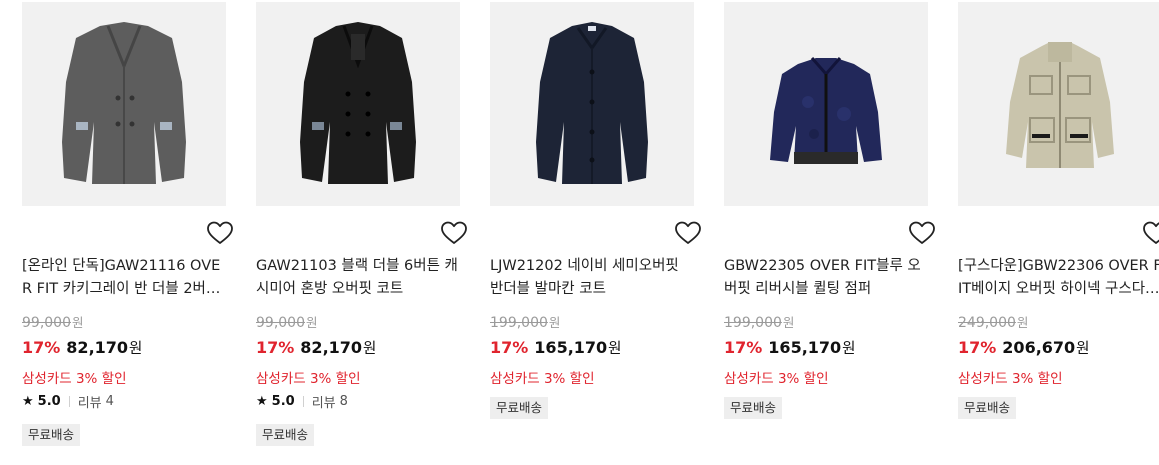  I want to click on beige-goose-down-jacket-icon, so click(1058, 104).